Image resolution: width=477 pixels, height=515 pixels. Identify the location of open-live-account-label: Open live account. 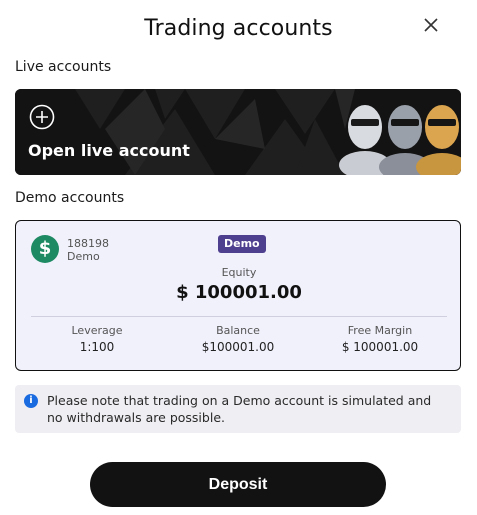
(109, 150).